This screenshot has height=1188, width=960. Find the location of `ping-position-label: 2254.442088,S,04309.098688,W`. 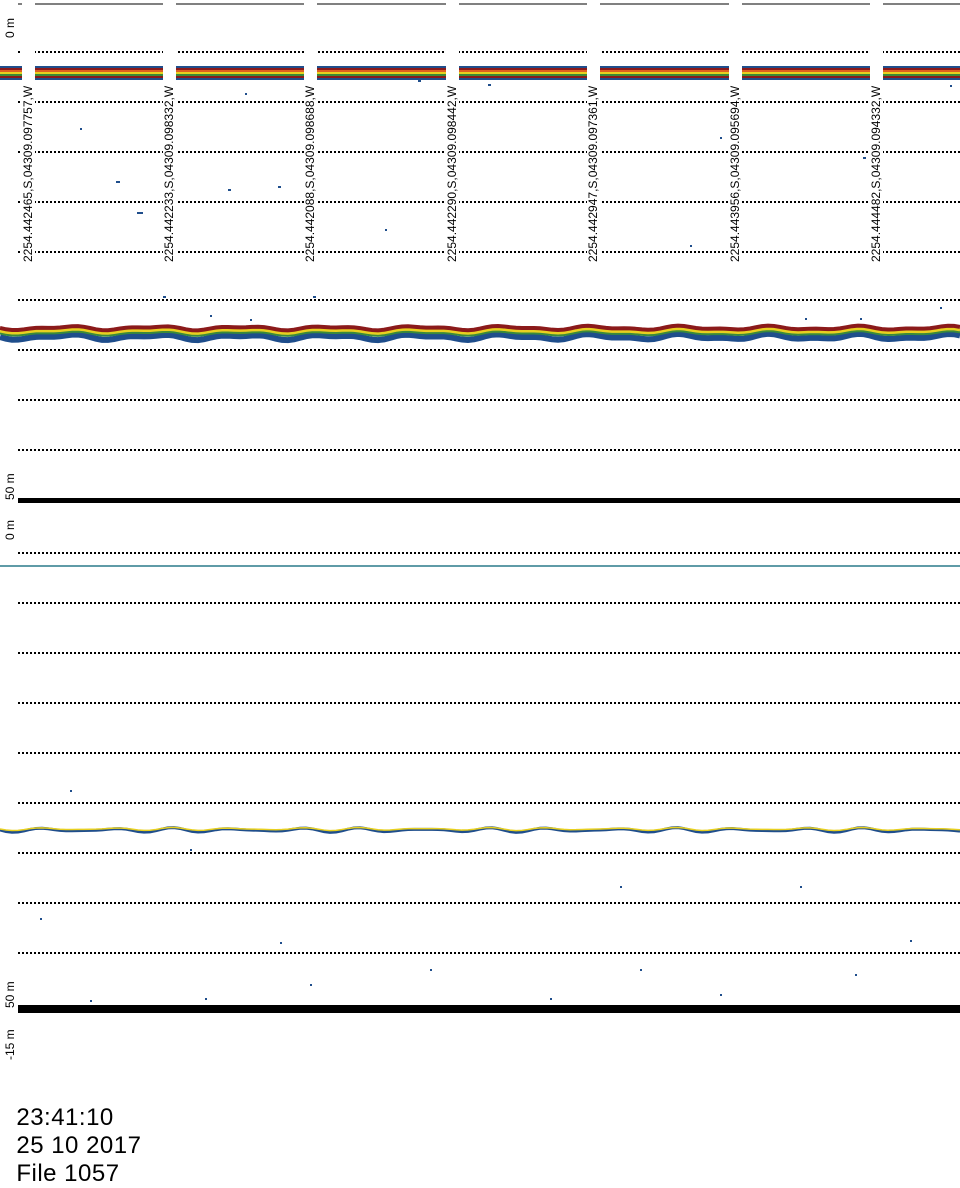

ping-position-label: 2254.442088,S,04309.098688,W is located at coordinates (310, 173).